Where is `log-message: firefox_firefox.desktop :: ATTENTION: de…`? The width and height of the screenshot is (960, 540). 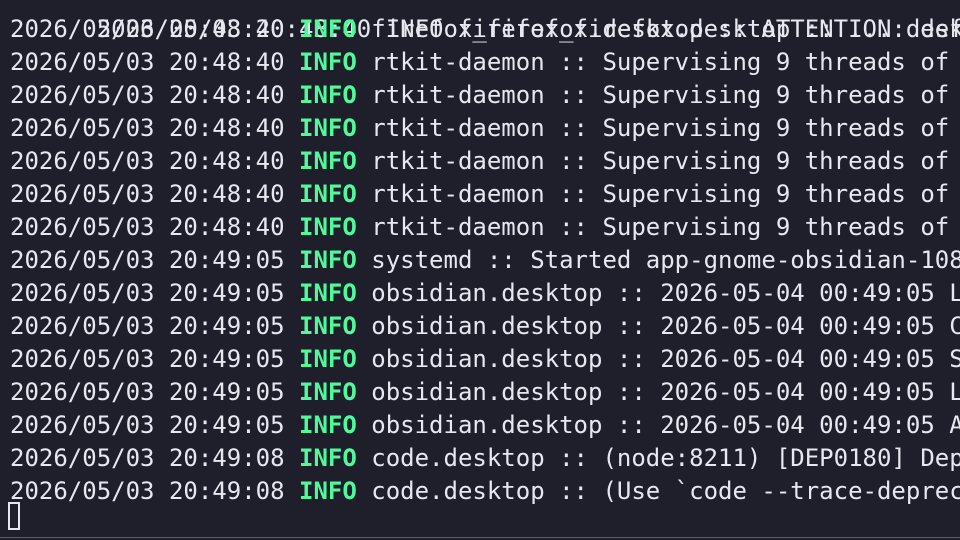 log-message: firefox_firefox.desktop :: ATTENTION: de… is located at coordinates (665, 29).